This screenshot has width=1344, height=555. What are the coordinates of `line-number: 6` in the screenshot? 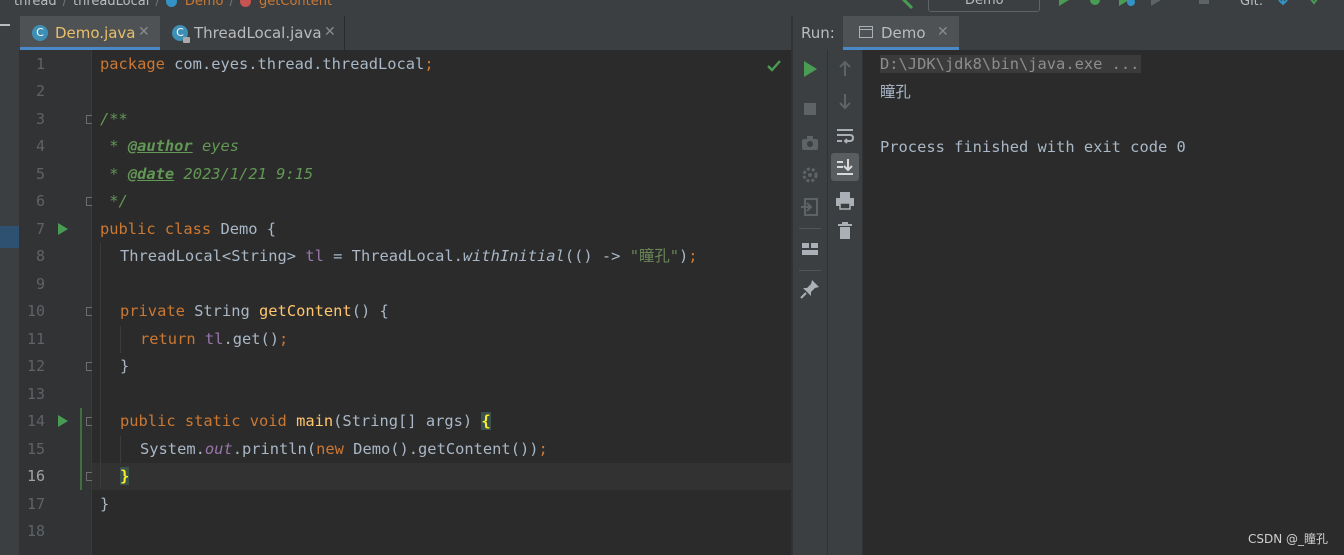 It's located at (40, 201).